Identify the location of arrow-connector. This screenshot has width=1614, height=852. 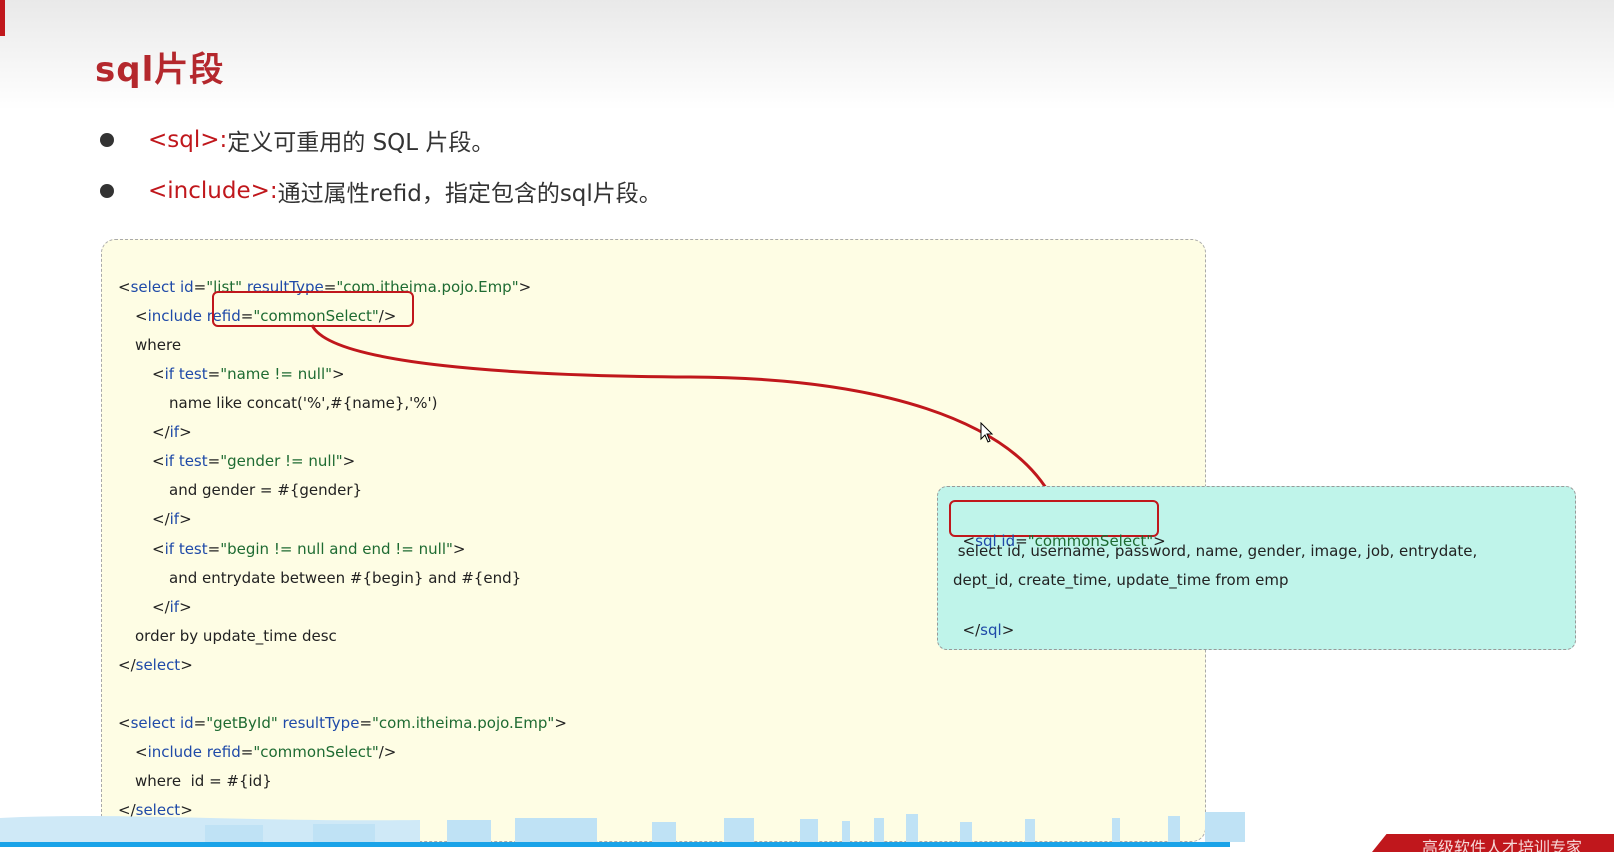
(685, 412).